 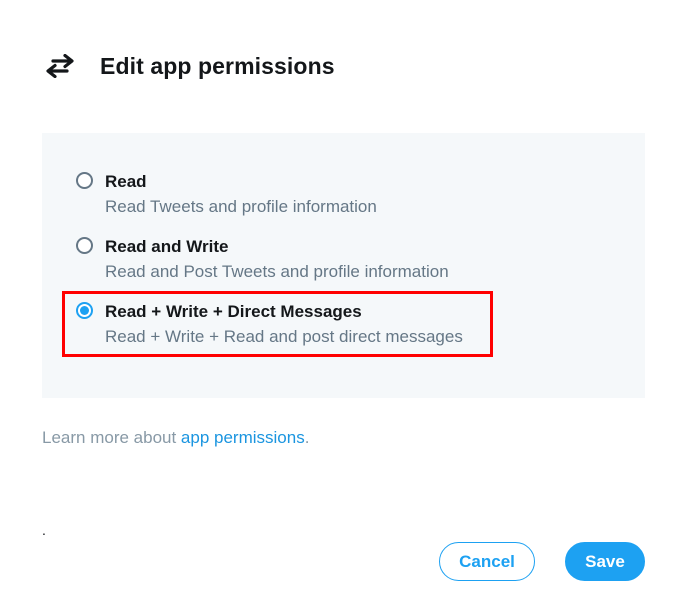 I want to click on learn-more-prefix: Learn more about, so click(x=111, y=437).